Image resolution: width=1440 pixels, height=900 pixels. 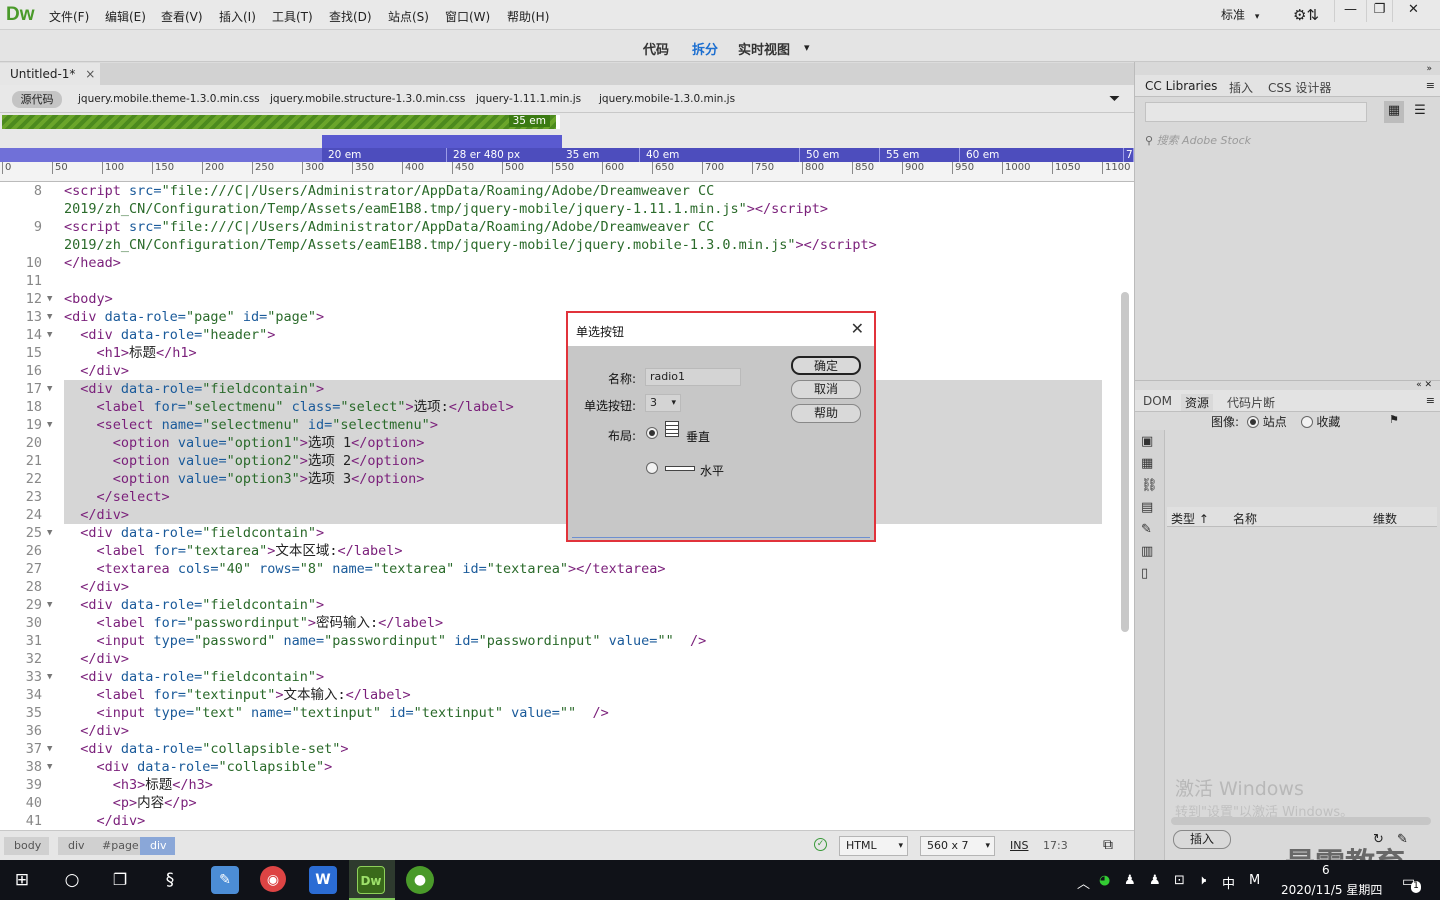 What do you see at coordinates (170, 880) in the screenshot?
I see `app-s-icon: §` at bounding box center [170, 880].